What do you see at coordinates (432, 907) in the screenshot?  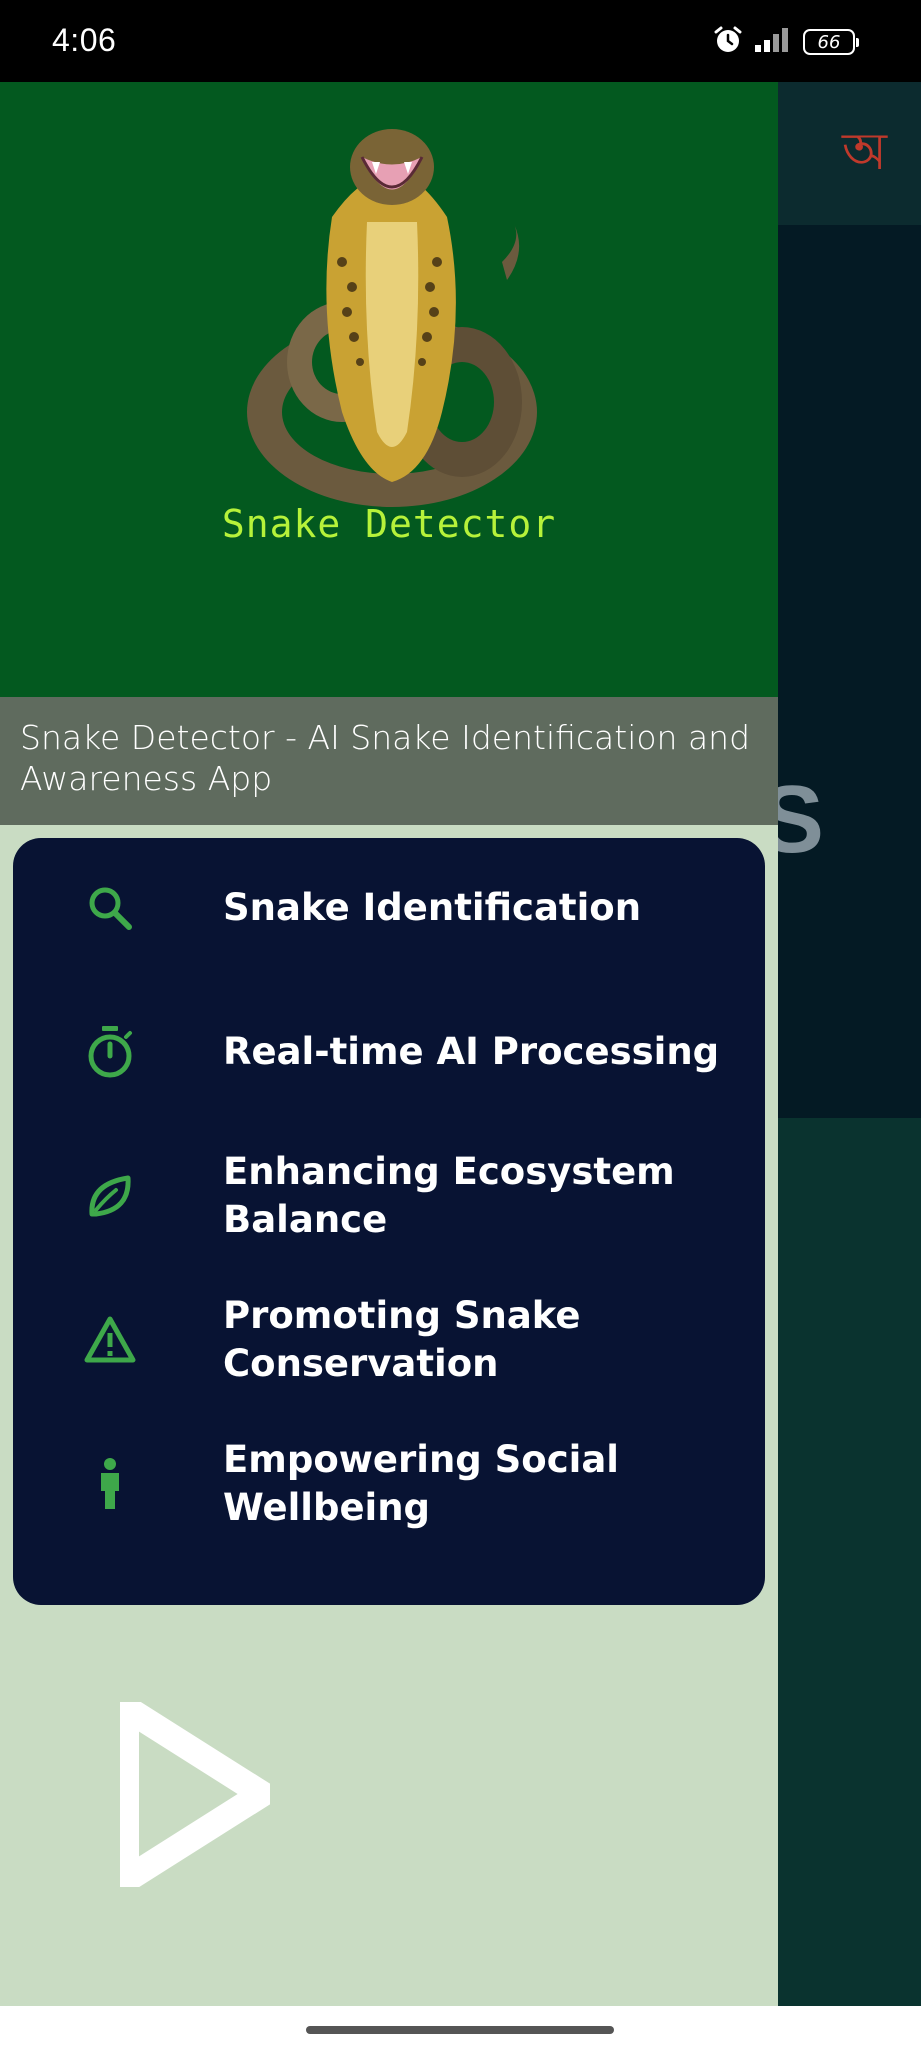 I see `menu-item-label: Snake Identification` at bounding box center [432, 907].